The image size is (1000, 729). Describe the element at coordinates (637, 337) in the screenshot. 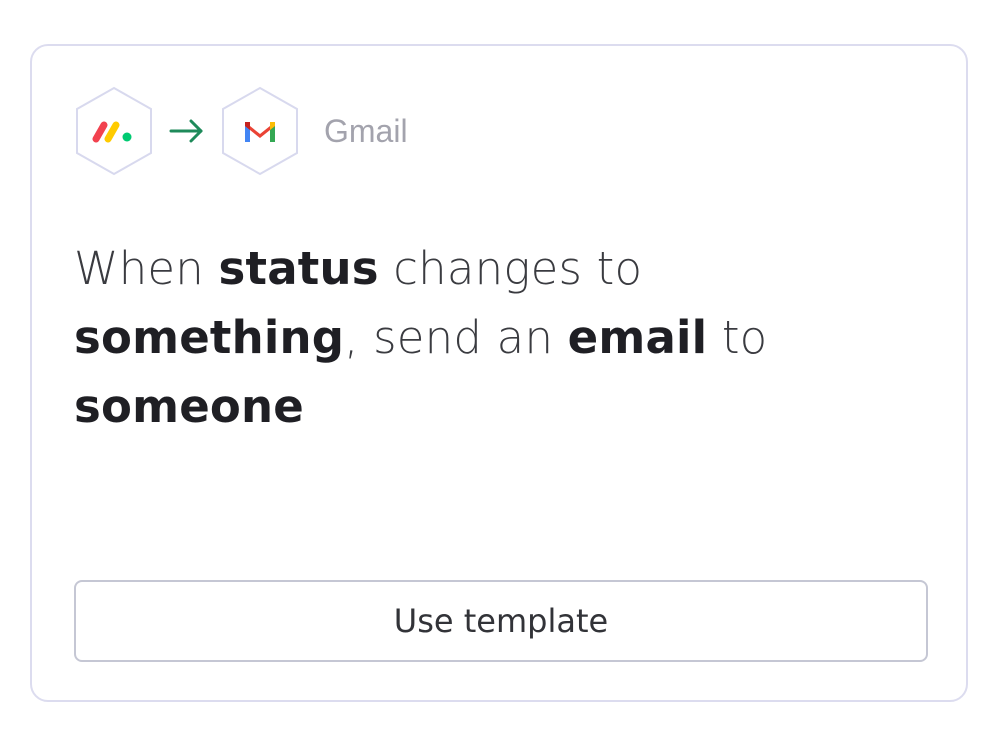

I see `recipe-field-email: email` at that location.